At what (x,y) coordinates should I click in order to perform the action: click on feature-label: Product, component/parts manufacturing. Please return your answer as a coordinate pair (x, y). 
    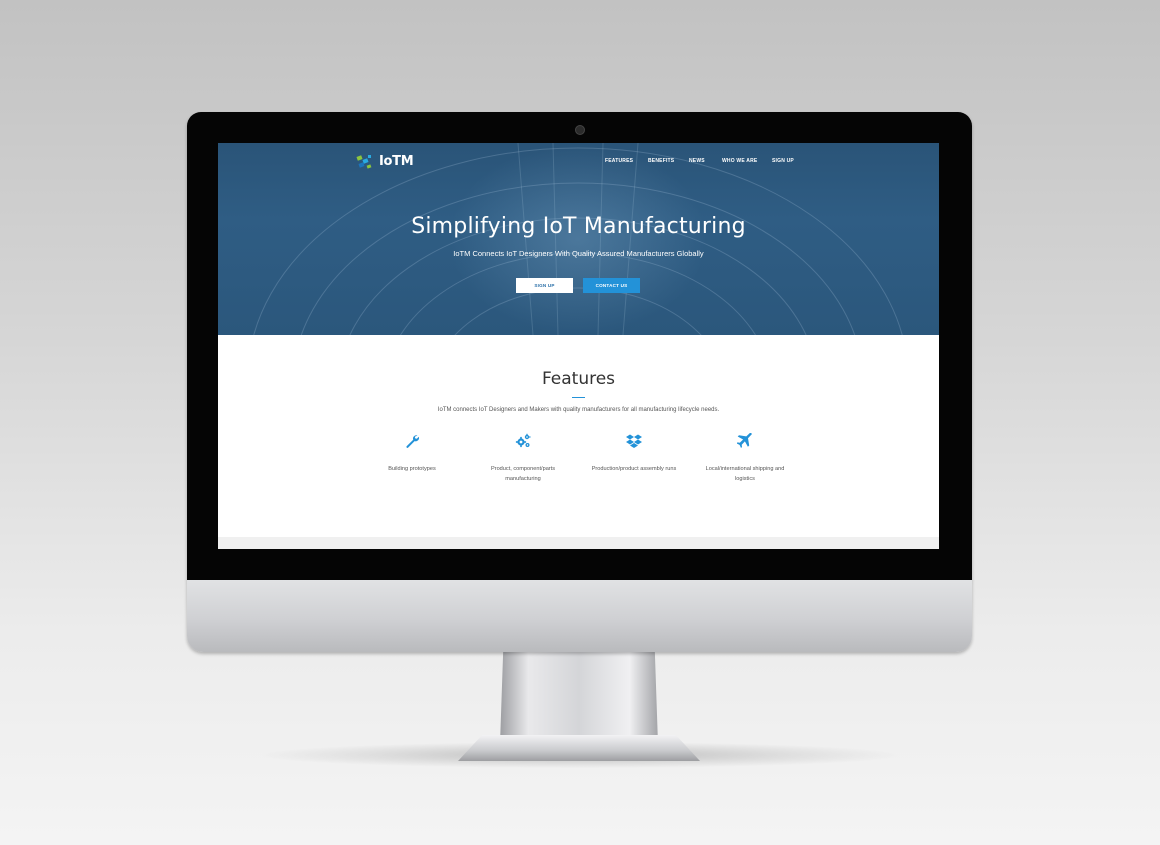
    Looking at the image, I should click on (523, 474).